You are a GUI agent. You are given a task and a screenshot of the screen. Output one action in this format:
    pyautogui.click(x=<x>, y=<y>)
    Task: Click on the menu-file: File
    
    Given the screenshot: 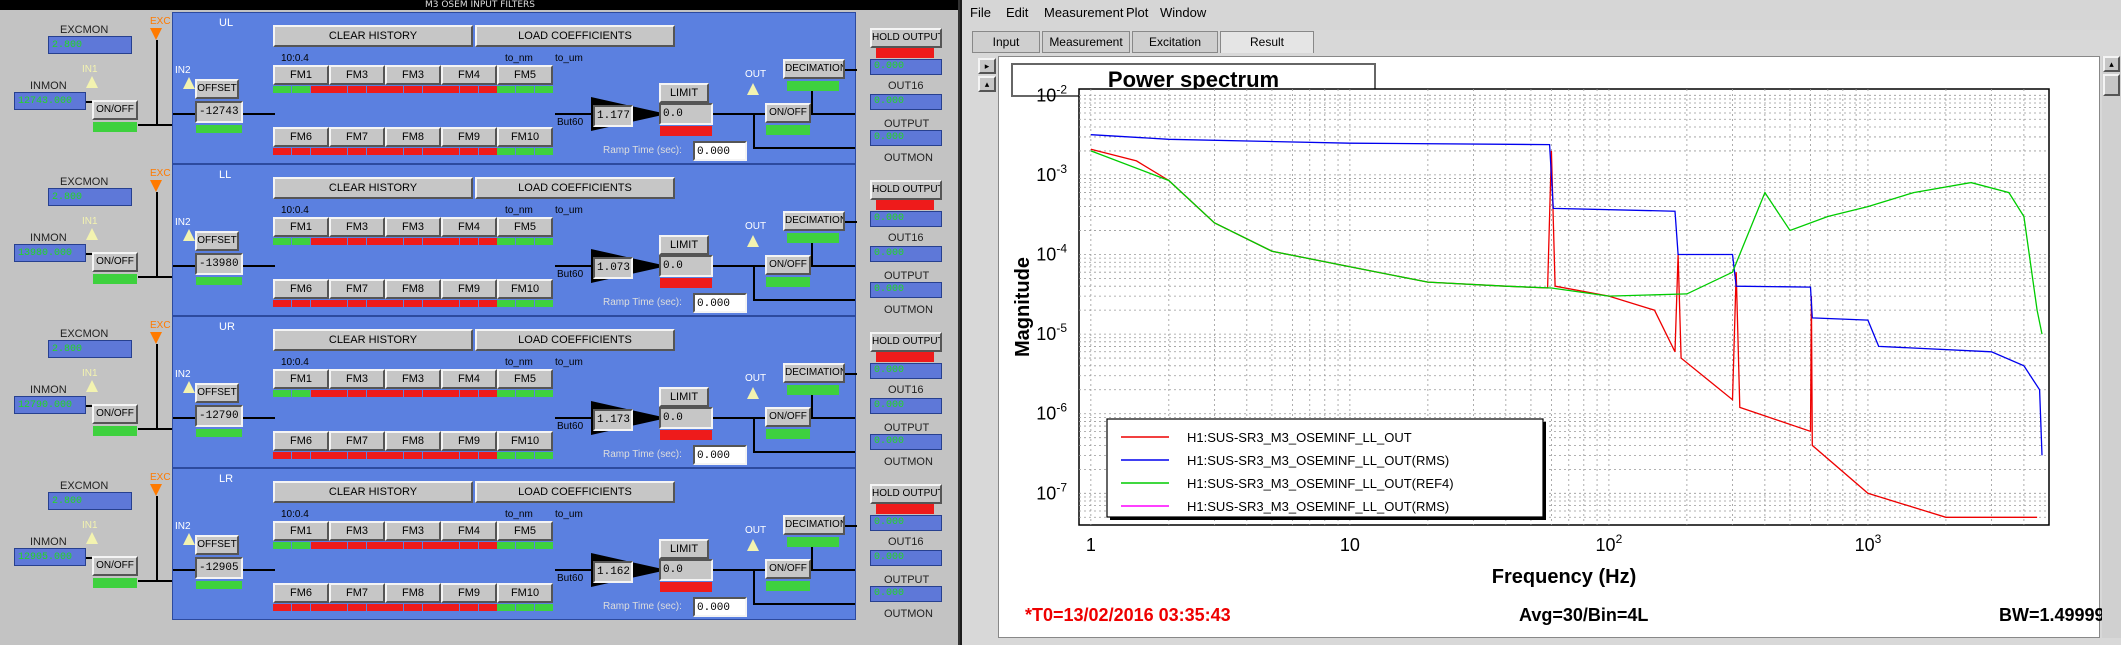 What is the action you would take?
    pyautogui.click(x=980, y=12)
    